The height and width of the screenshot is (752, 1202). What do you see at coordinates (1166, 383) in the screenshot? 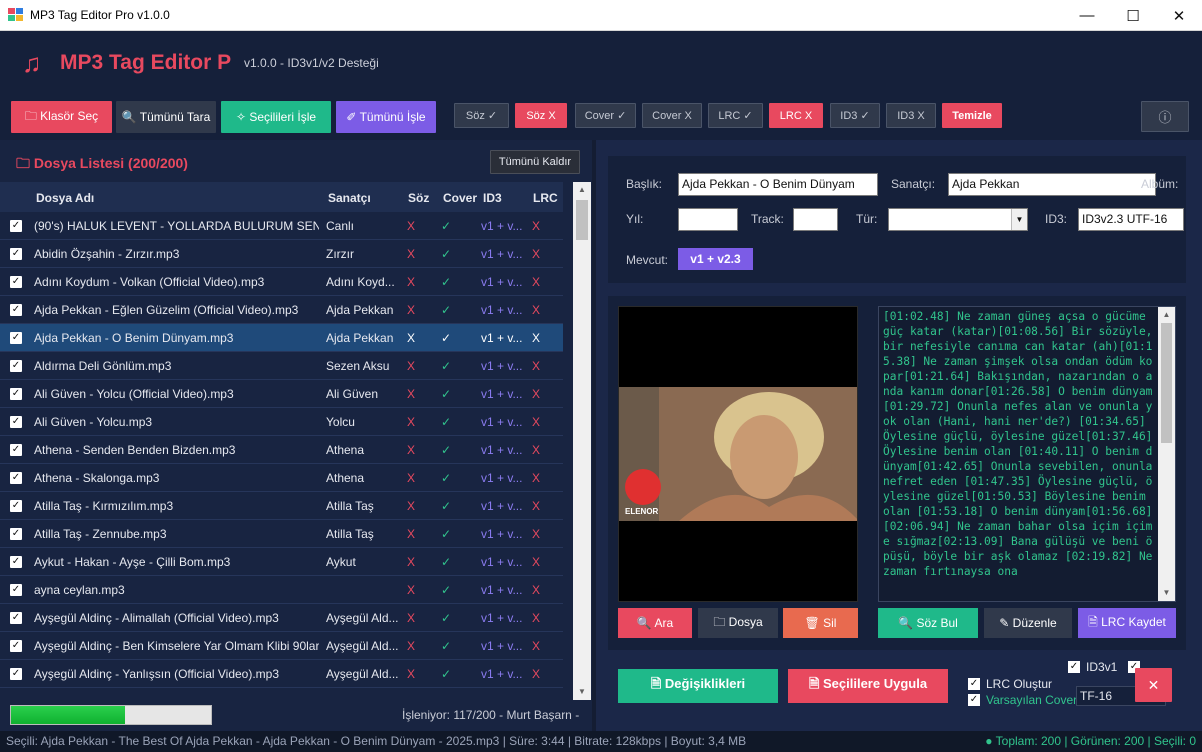
I see `lyrics-scroll-thumb` at bounding box center [1166, 383].